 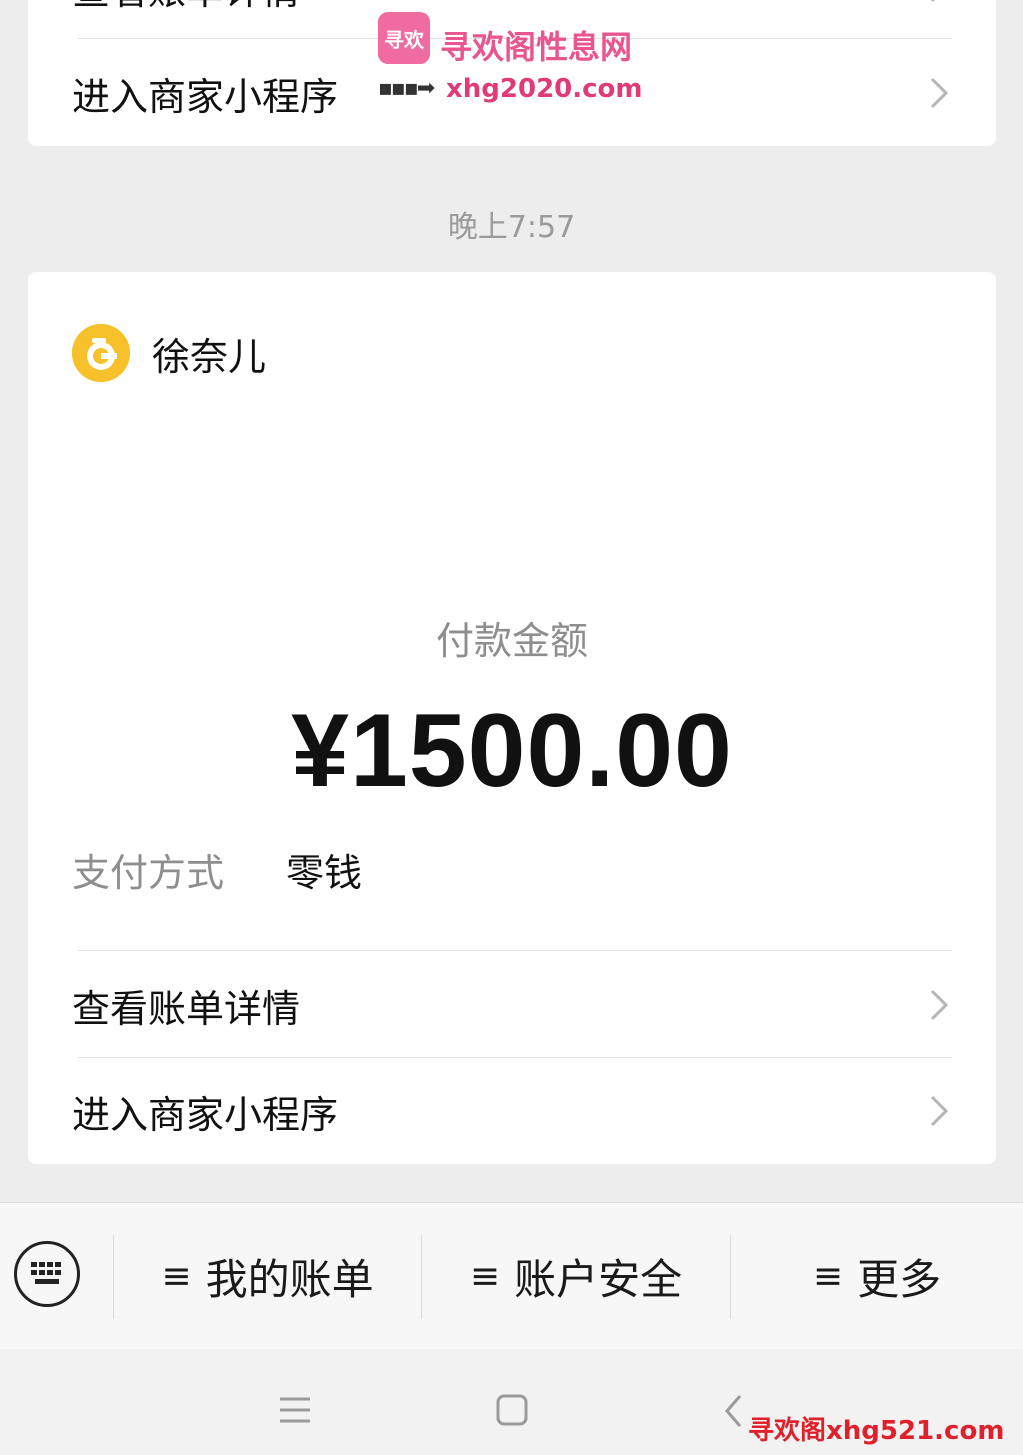 I want to click on bill-details-row-partial: 查看账单详情, so click(x=512, y=20).